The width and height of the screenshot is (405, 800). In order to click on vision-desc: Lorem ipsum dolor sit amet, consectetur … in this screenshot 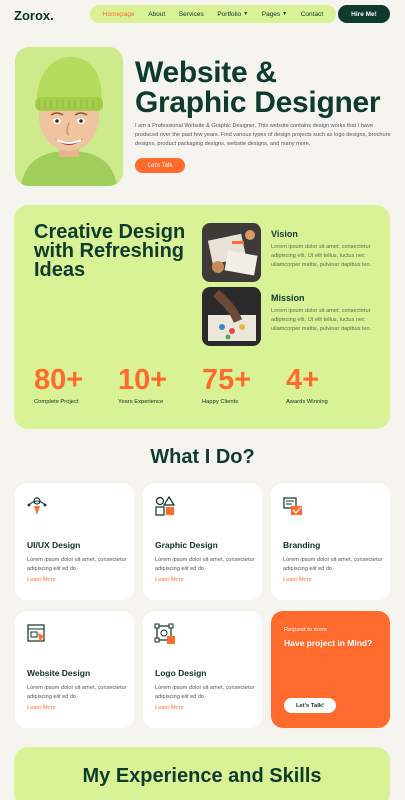, I will do `click(321, 256)`.